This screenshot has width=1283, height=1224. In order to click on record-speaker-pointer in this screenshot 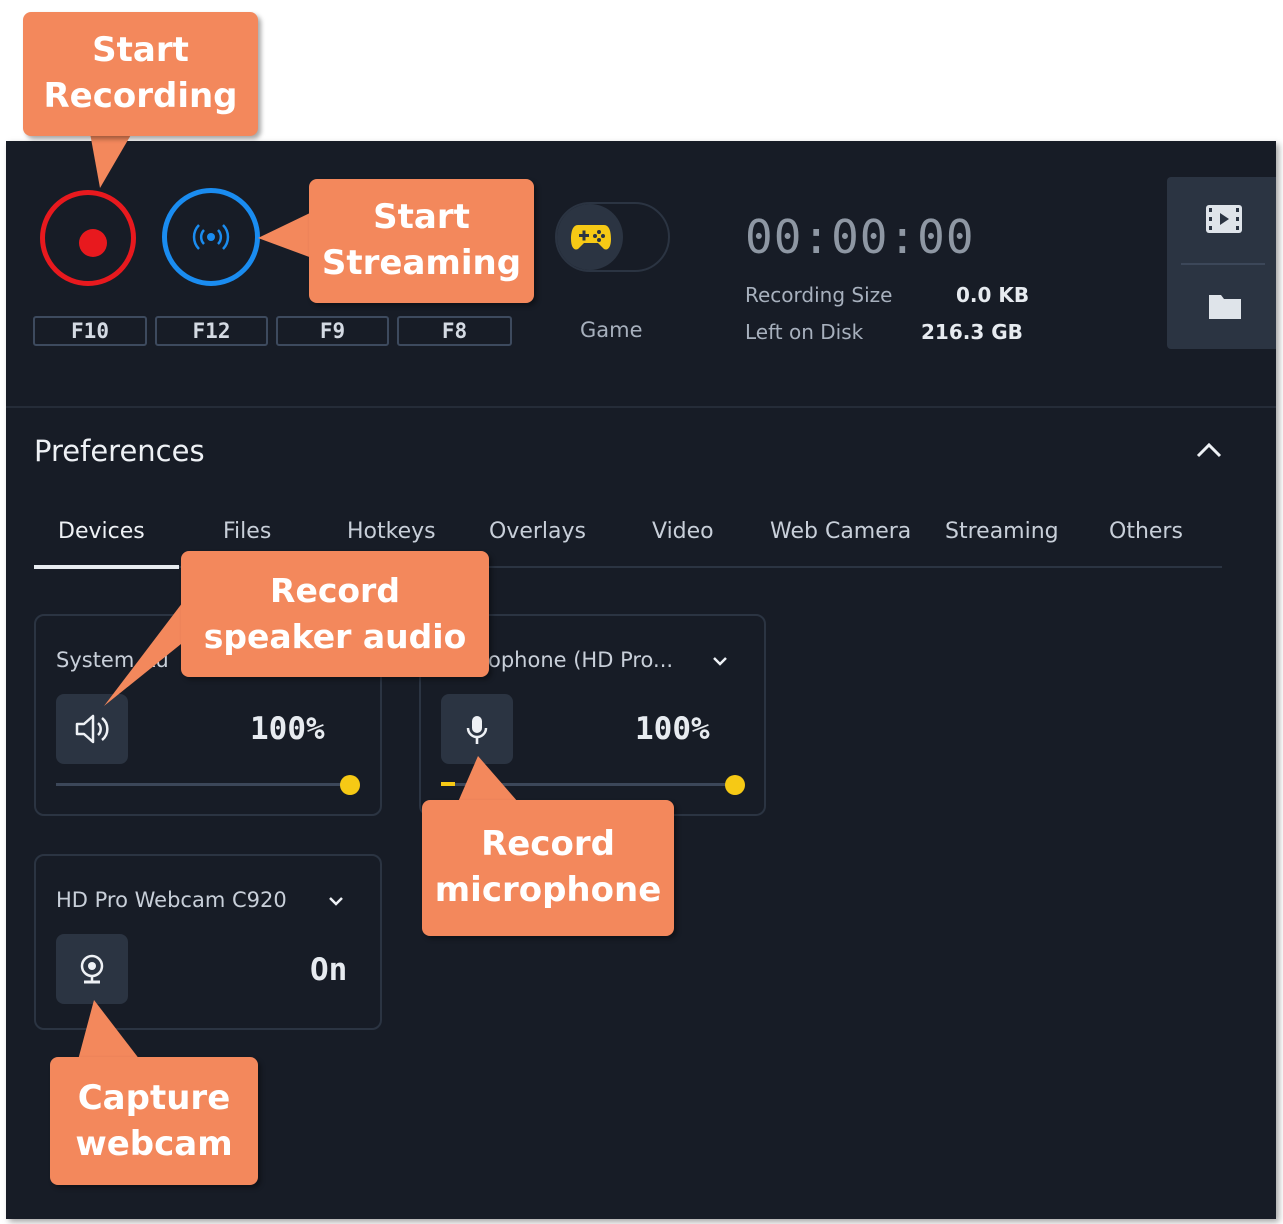, I will do `click(145, 652)`.